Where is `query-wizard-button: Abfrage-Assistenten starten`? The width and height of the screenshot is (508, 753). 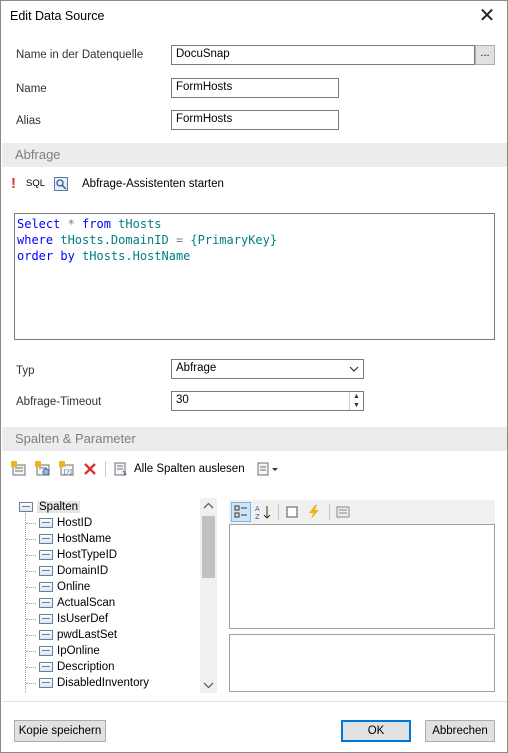 query-wizard-button: Abfrage-Assistenten starten is located at coordinates (153, 184).